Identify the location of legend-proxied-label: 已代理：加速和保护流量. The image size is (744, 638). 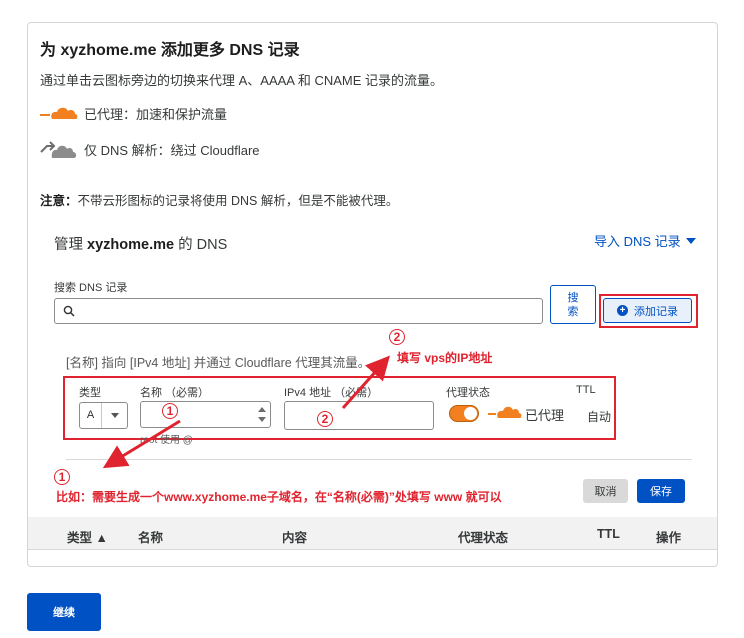
(156, 114).